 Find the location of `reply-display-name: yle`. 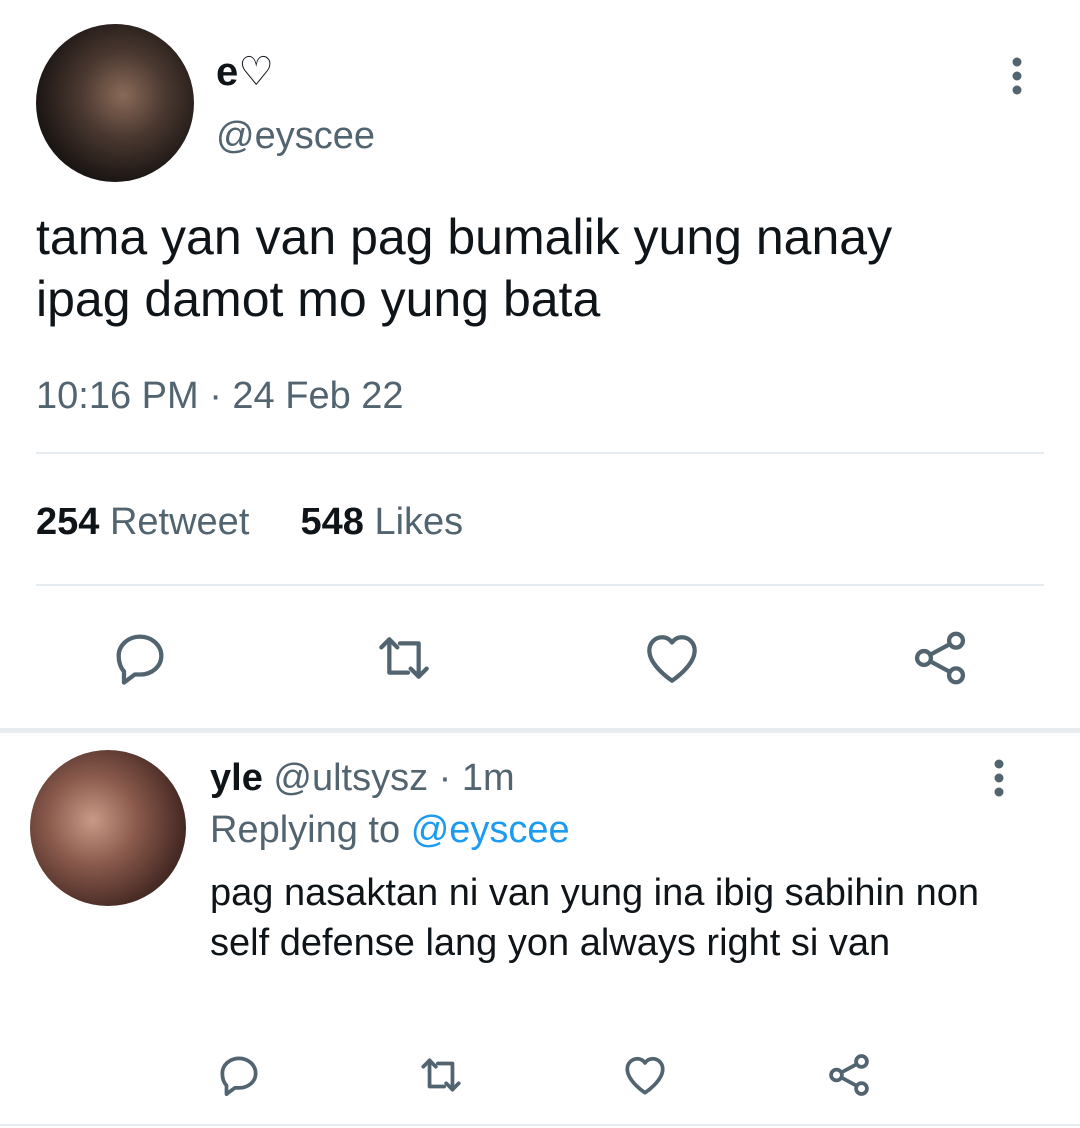

reply-display-name: yle is located at coordinates (236, 778).